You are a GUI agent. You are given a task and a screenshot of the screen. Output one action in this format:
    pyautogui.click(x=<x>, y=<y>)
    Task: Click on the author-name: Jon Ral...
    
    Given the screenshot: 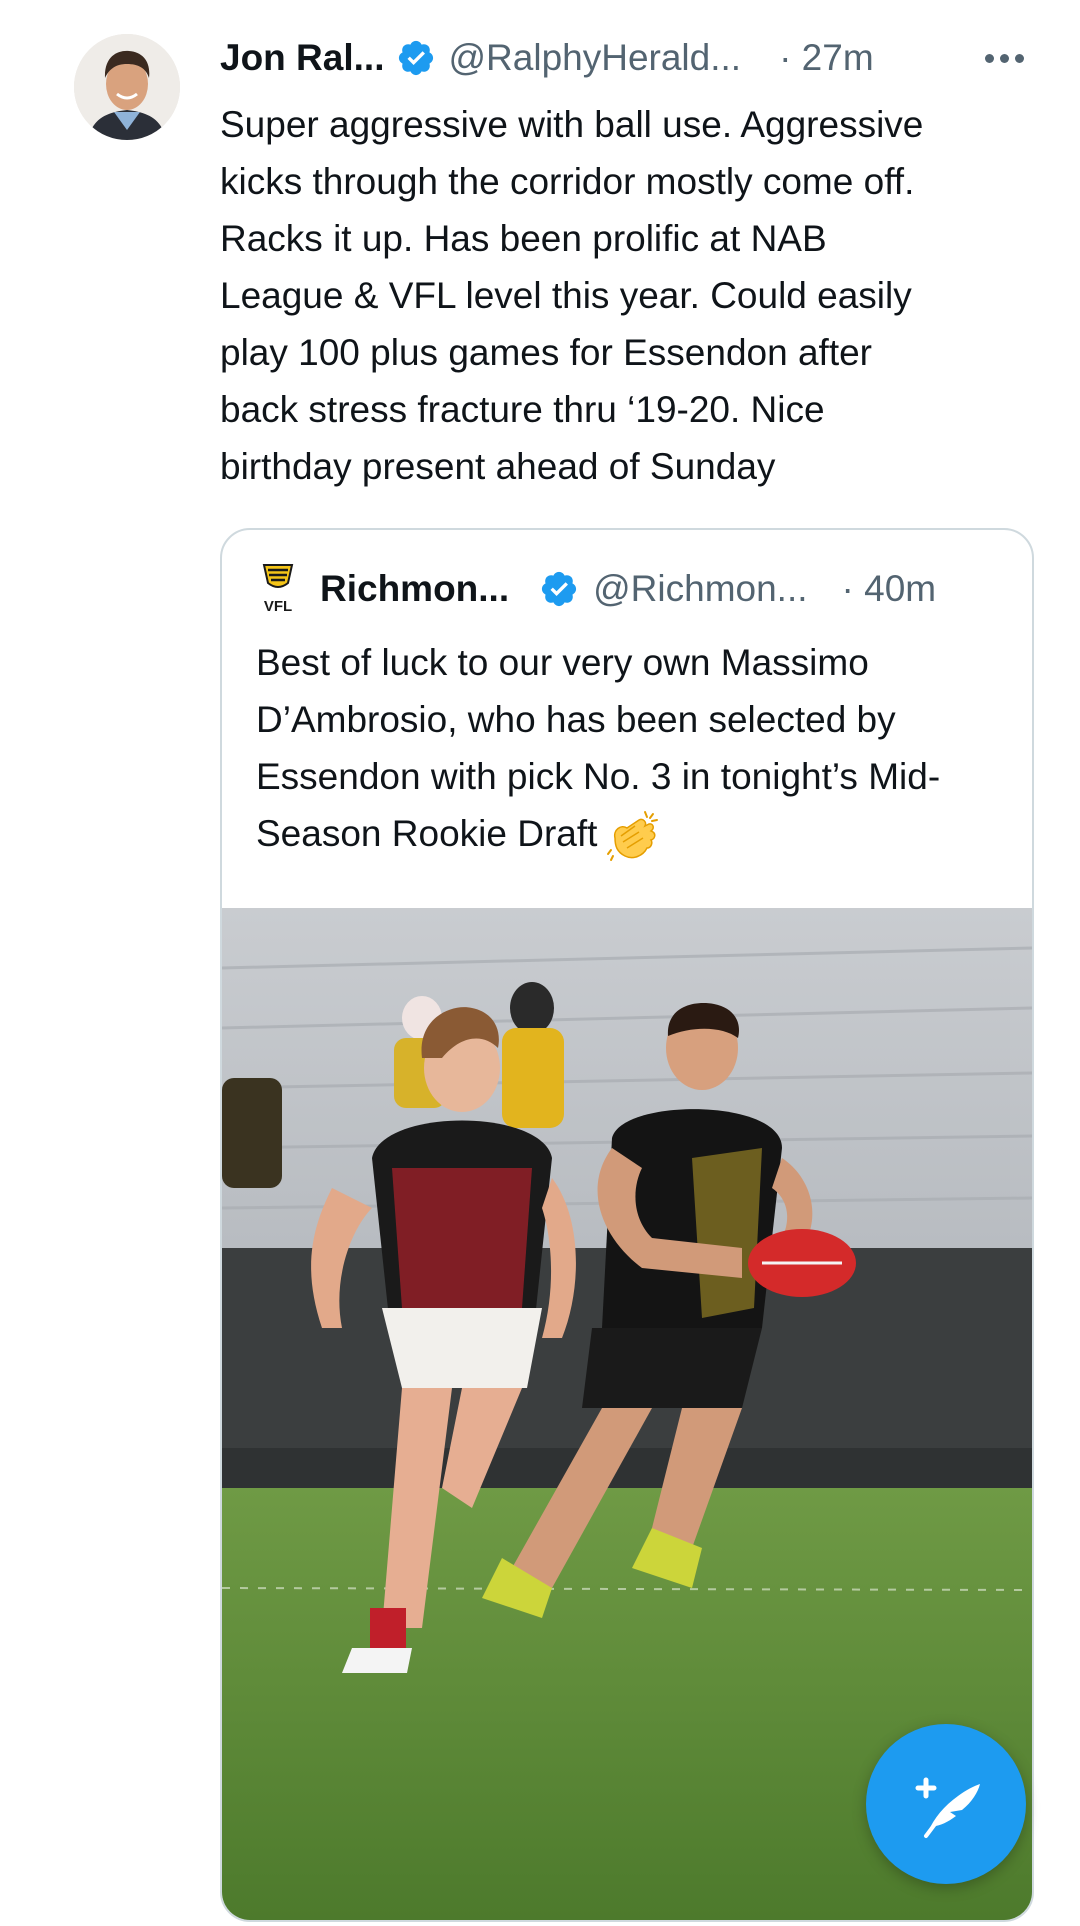 What is the action you would take?
    pyautogui.click(x=302, y=58)
    